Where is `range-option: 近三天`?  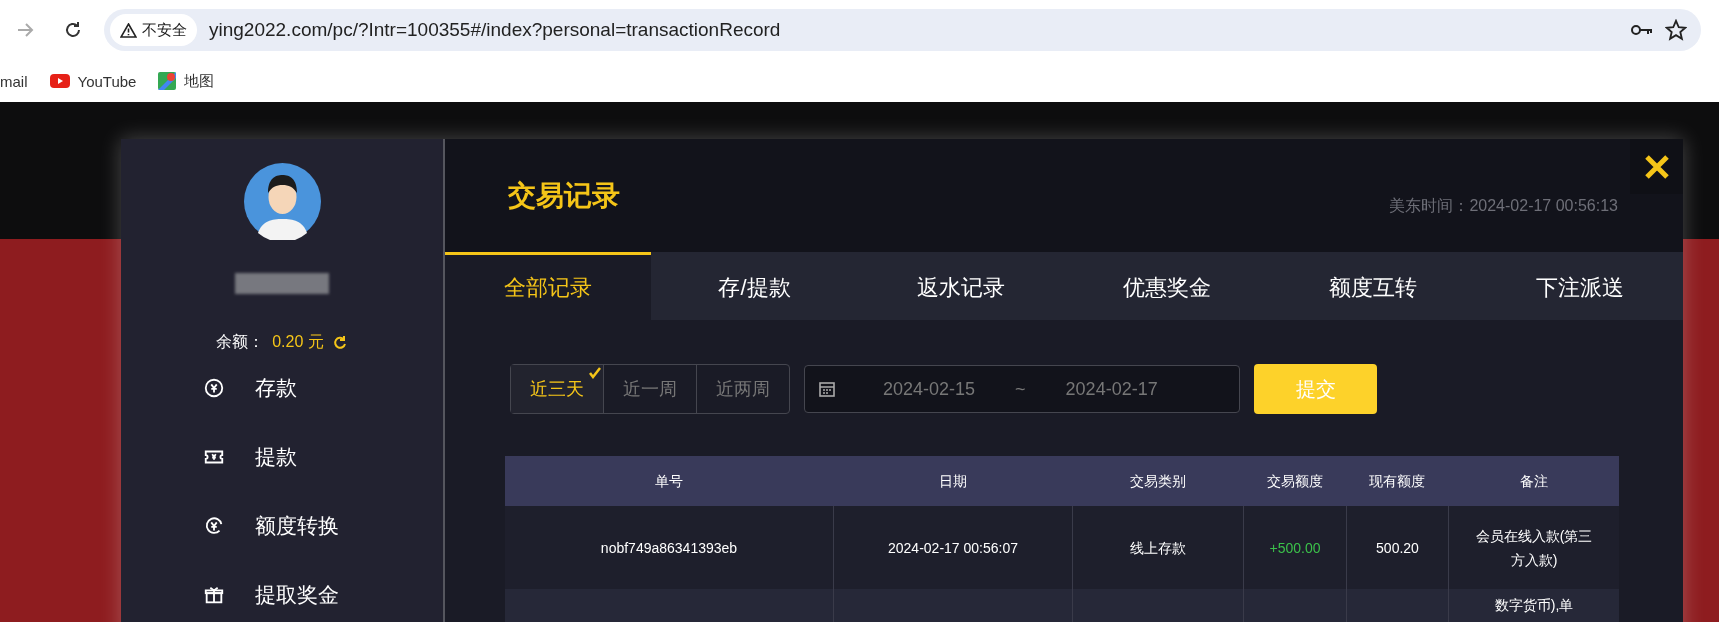 range-option: 近三天 is located at coordinates (557, 389).